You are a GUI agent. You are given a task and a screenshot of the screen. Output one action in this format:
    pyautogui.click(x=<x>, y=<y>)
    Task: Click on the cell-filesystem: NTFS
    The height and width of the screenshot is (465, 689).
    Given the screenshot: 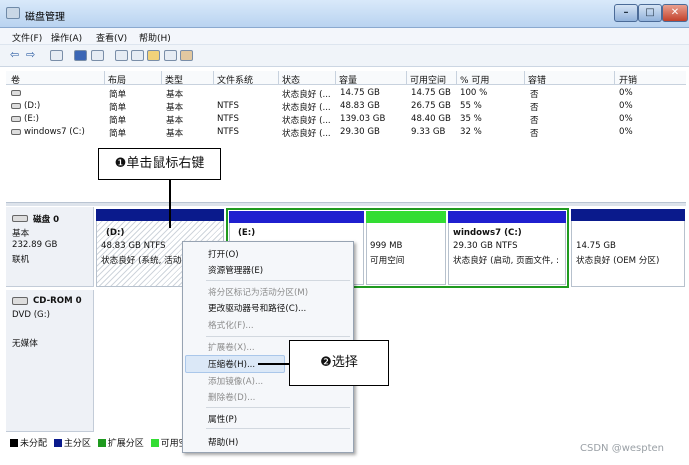 What is the action you would take?
    pyautogui.click(x=228, y=119)
    